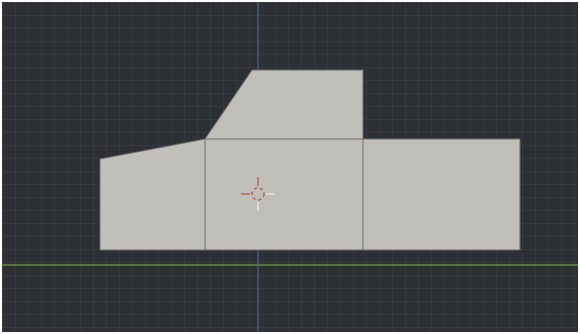 The height and width of the screenshot is (334, 580). I want to click on mesh-face-cabin-roof, so click(284, 104).